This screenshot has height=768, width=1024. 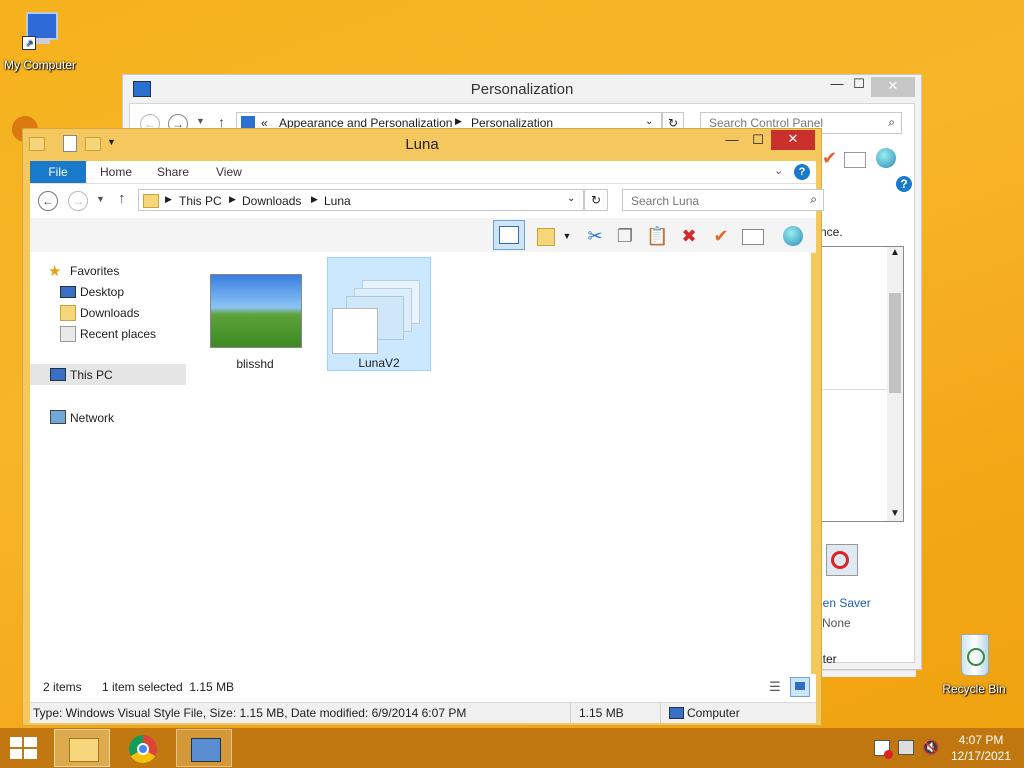 I want to click on desktop-icon-my-computer: ↗ My Computer, so click(x=40, y=41).